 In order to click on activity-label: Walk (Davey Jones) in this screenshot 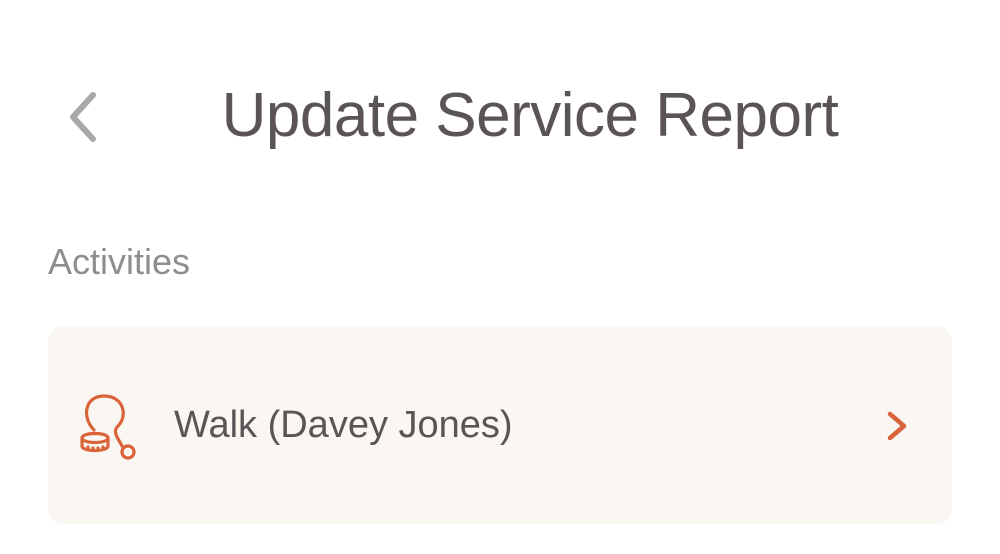, I will do `click(343, 425)`.